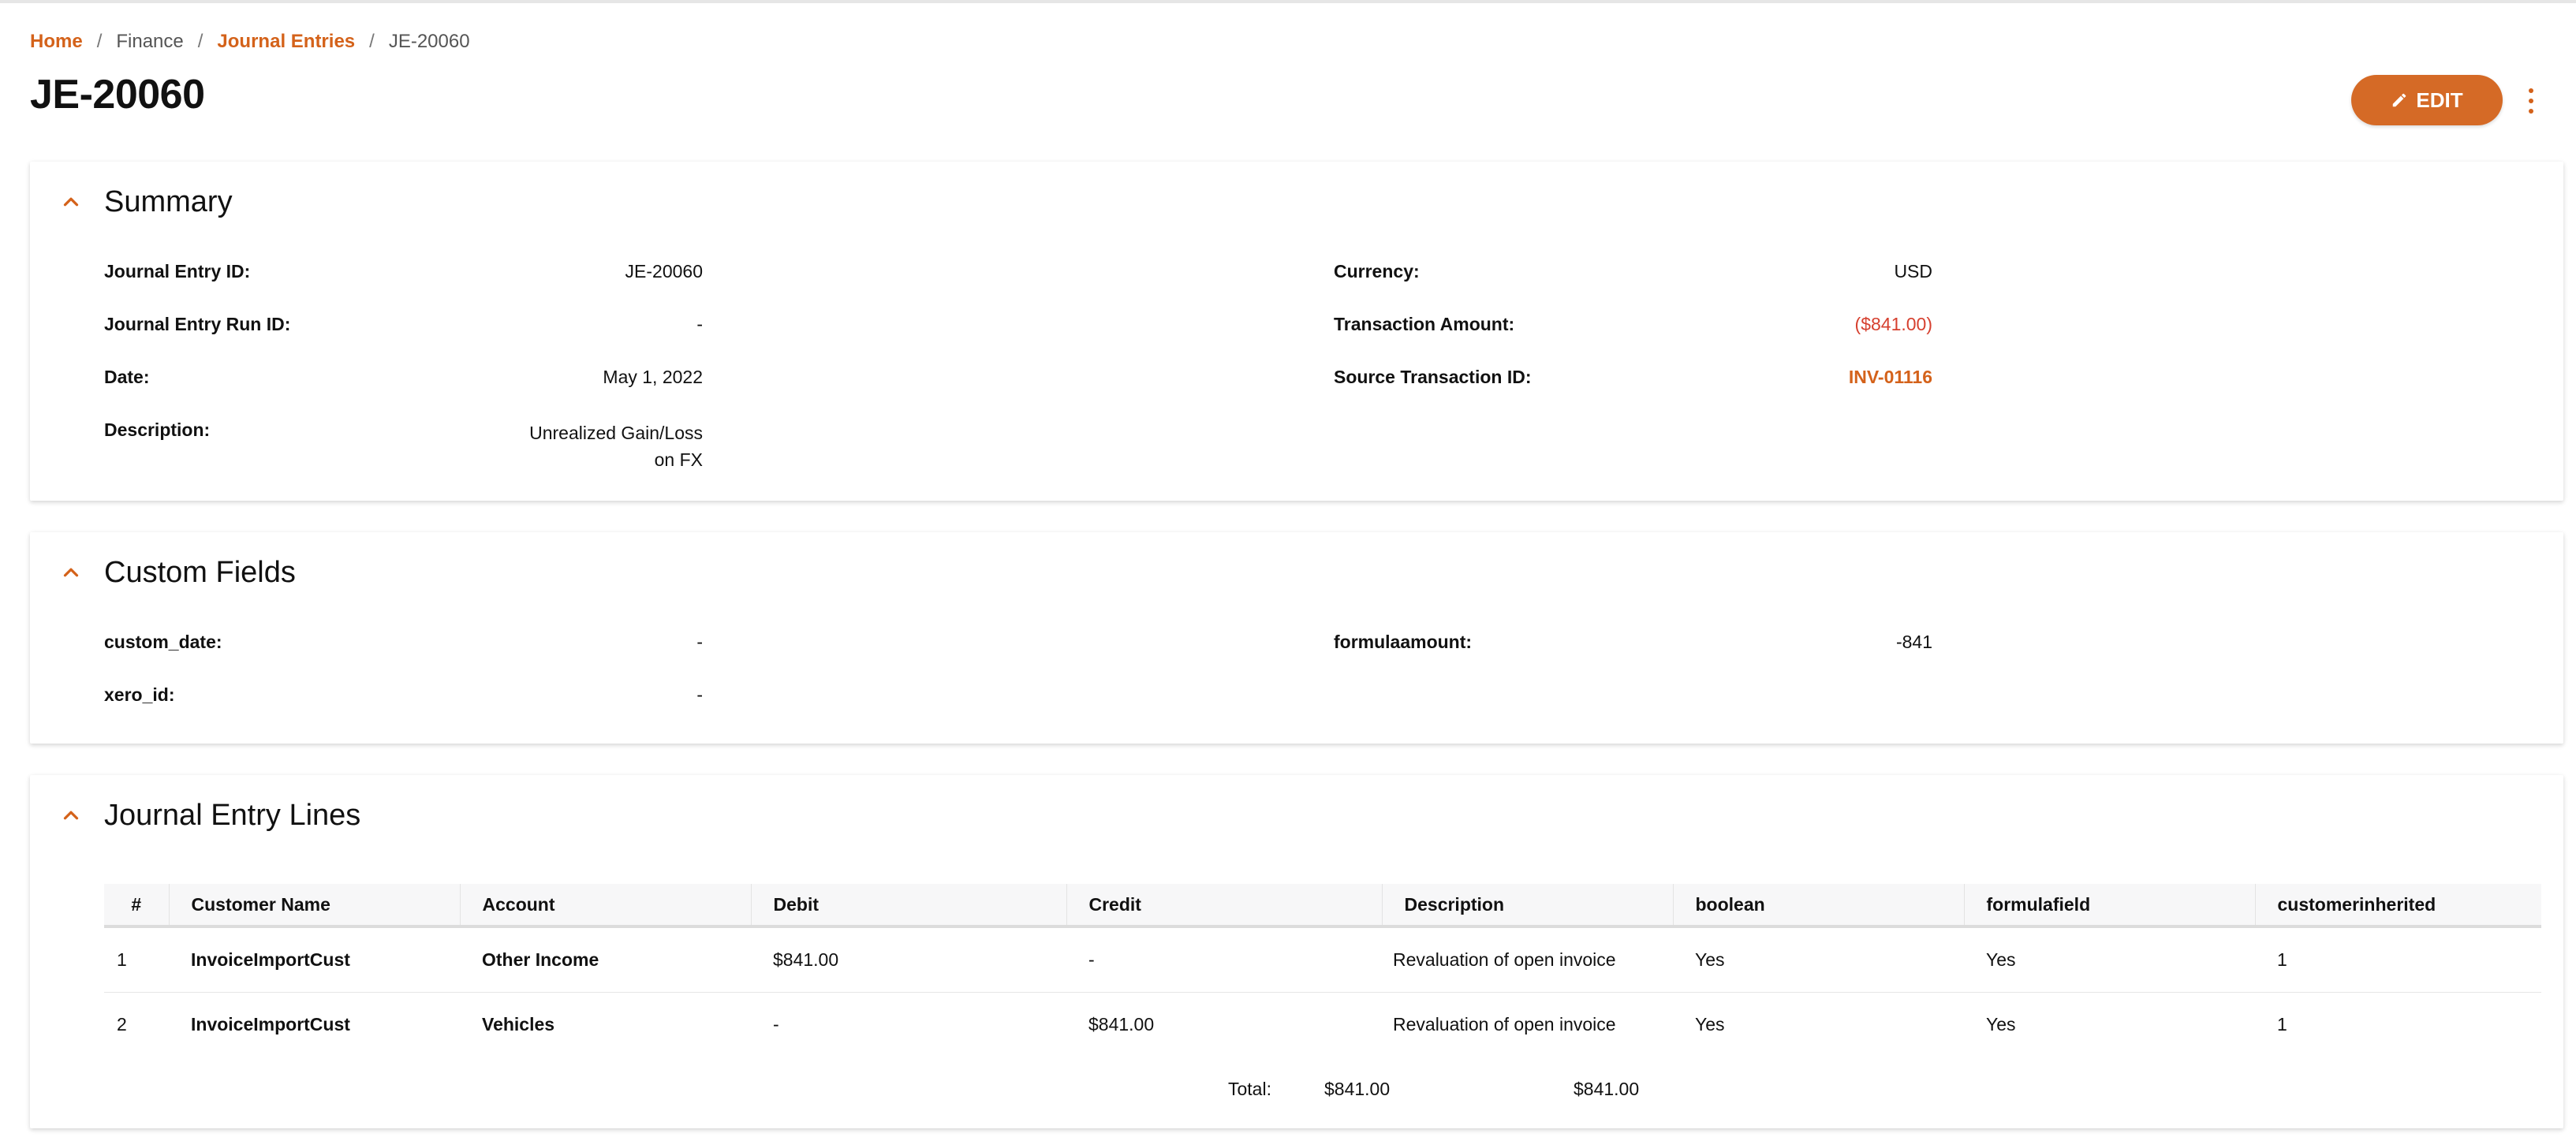 This screenshot has width=2576, height=1137. Describe the element at coordinates (1913, 642) in the screenshot. I see `formulaamount-value: -841` at that location.